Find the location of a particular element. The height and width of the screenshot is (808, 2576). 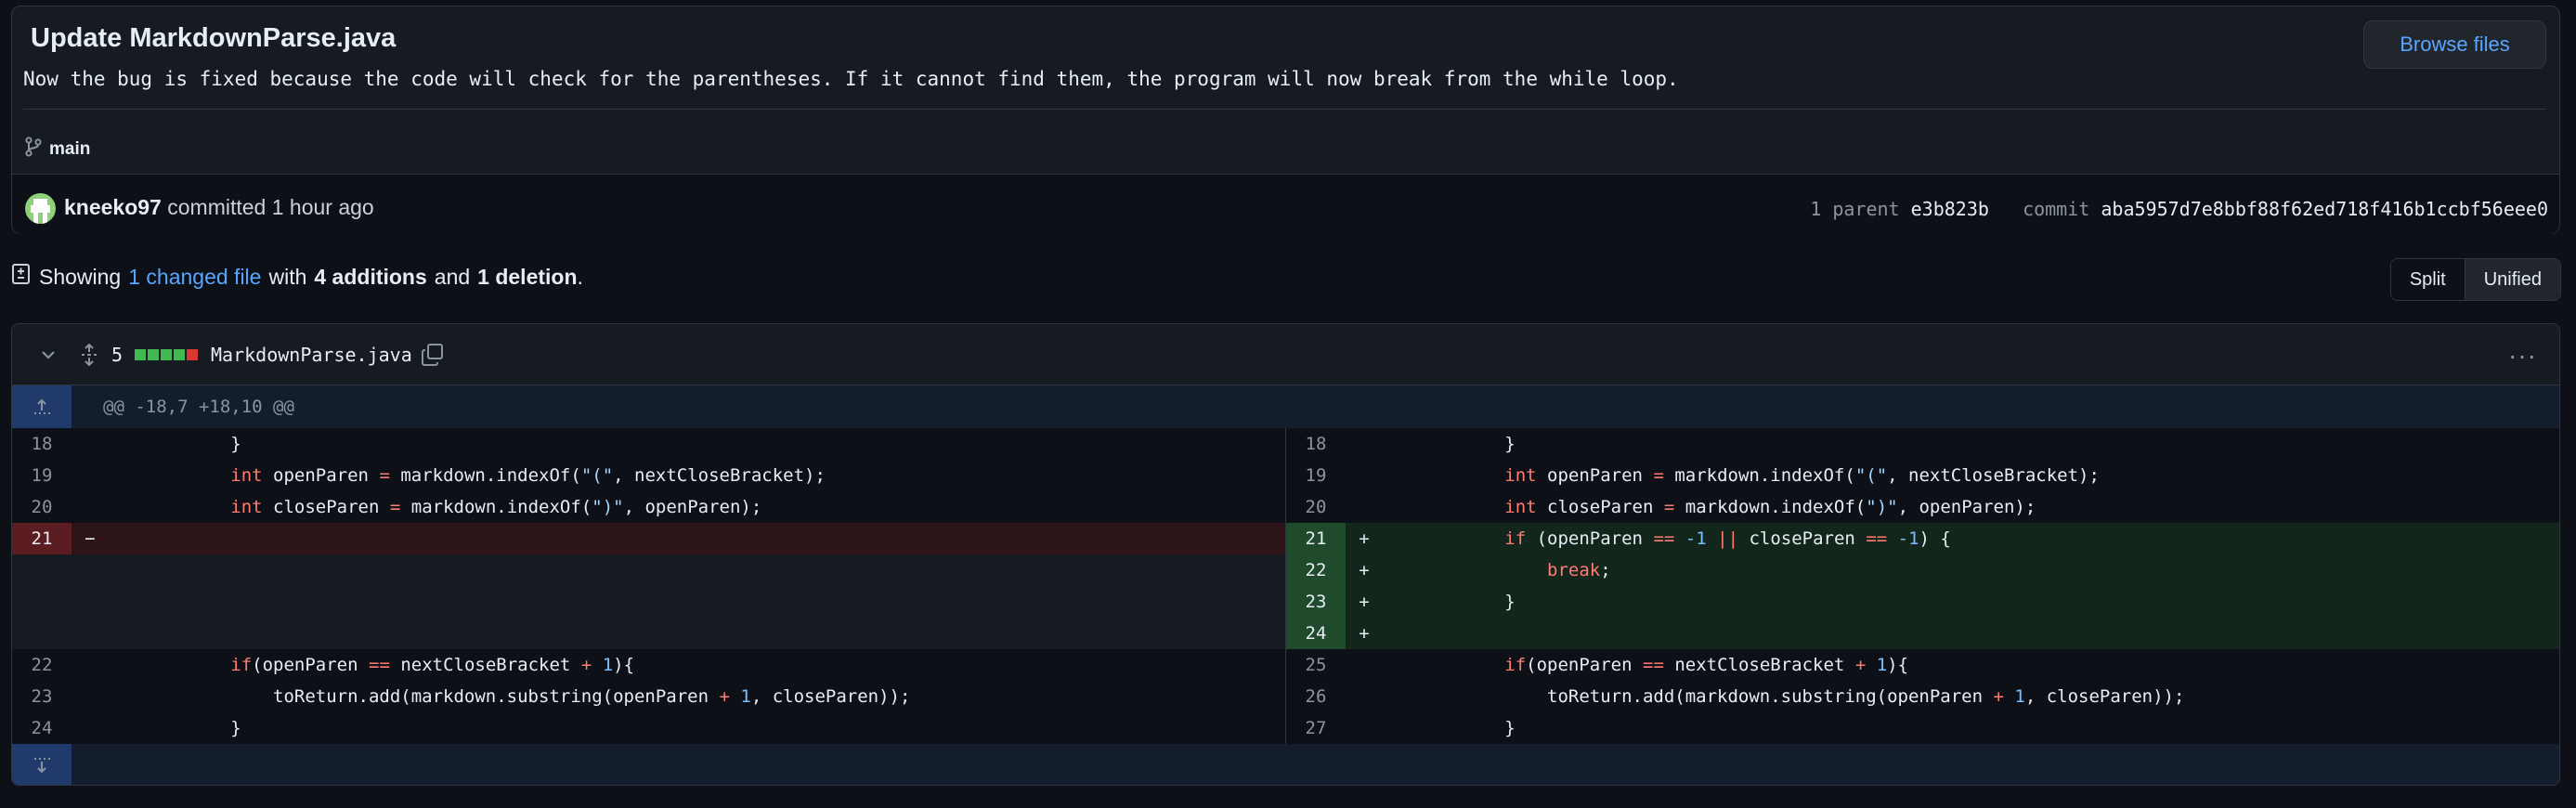

line-number: 26 is located at coordinates (1316, 696).